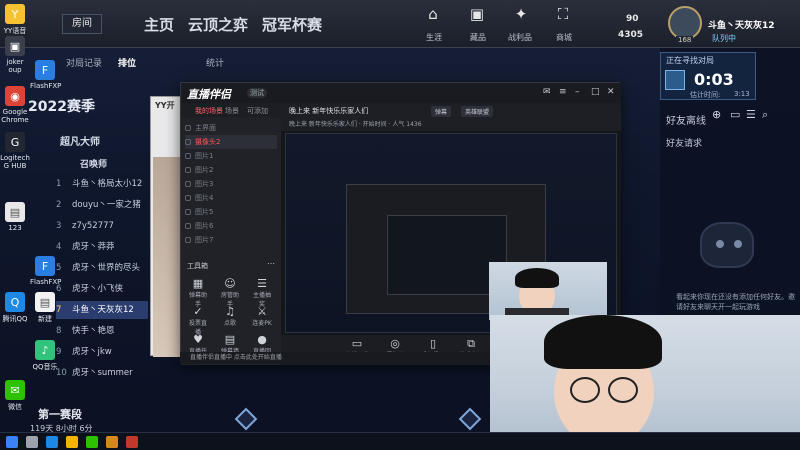 Image resolution: width=800 pixels, height=450 pixels. What do you see at coordinates (547, 92) in the screenshot?
I see `gift-icon: ✉` at bounding box center [547, 92].